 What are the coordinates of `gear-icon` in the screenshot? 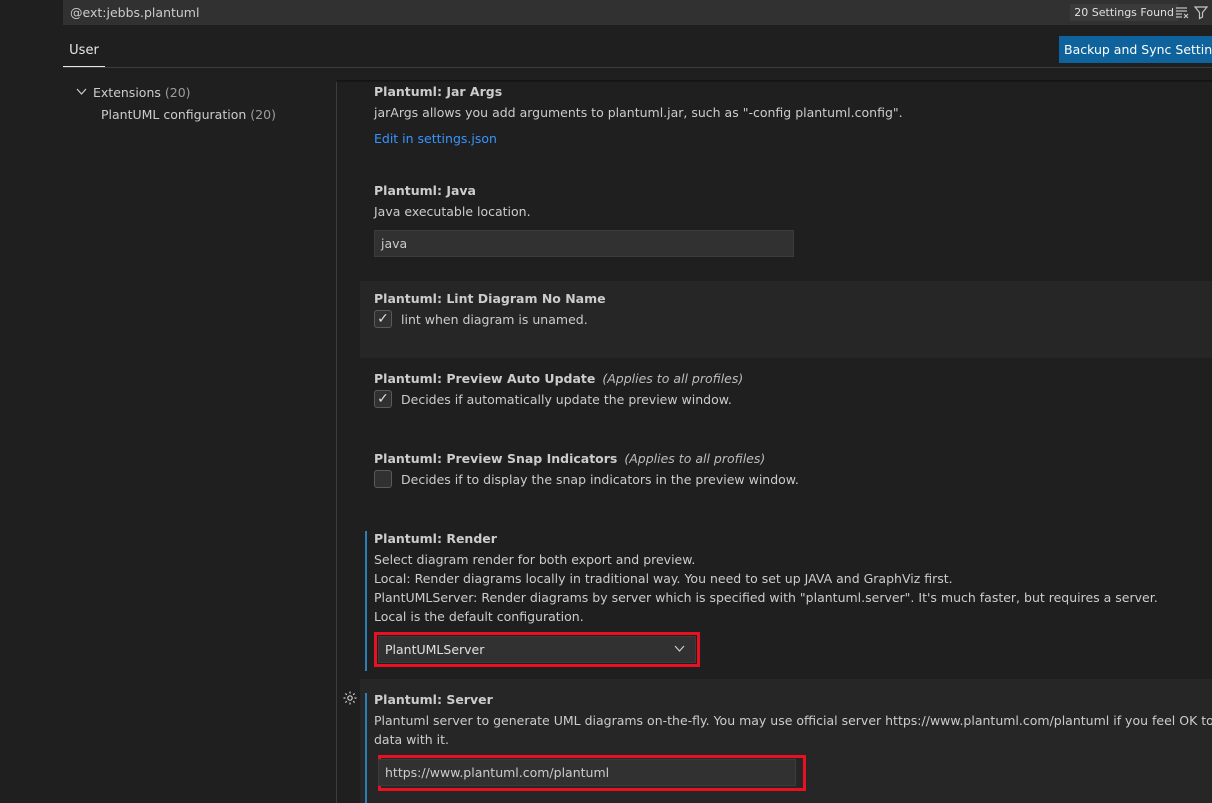 It's located at (350, 698).